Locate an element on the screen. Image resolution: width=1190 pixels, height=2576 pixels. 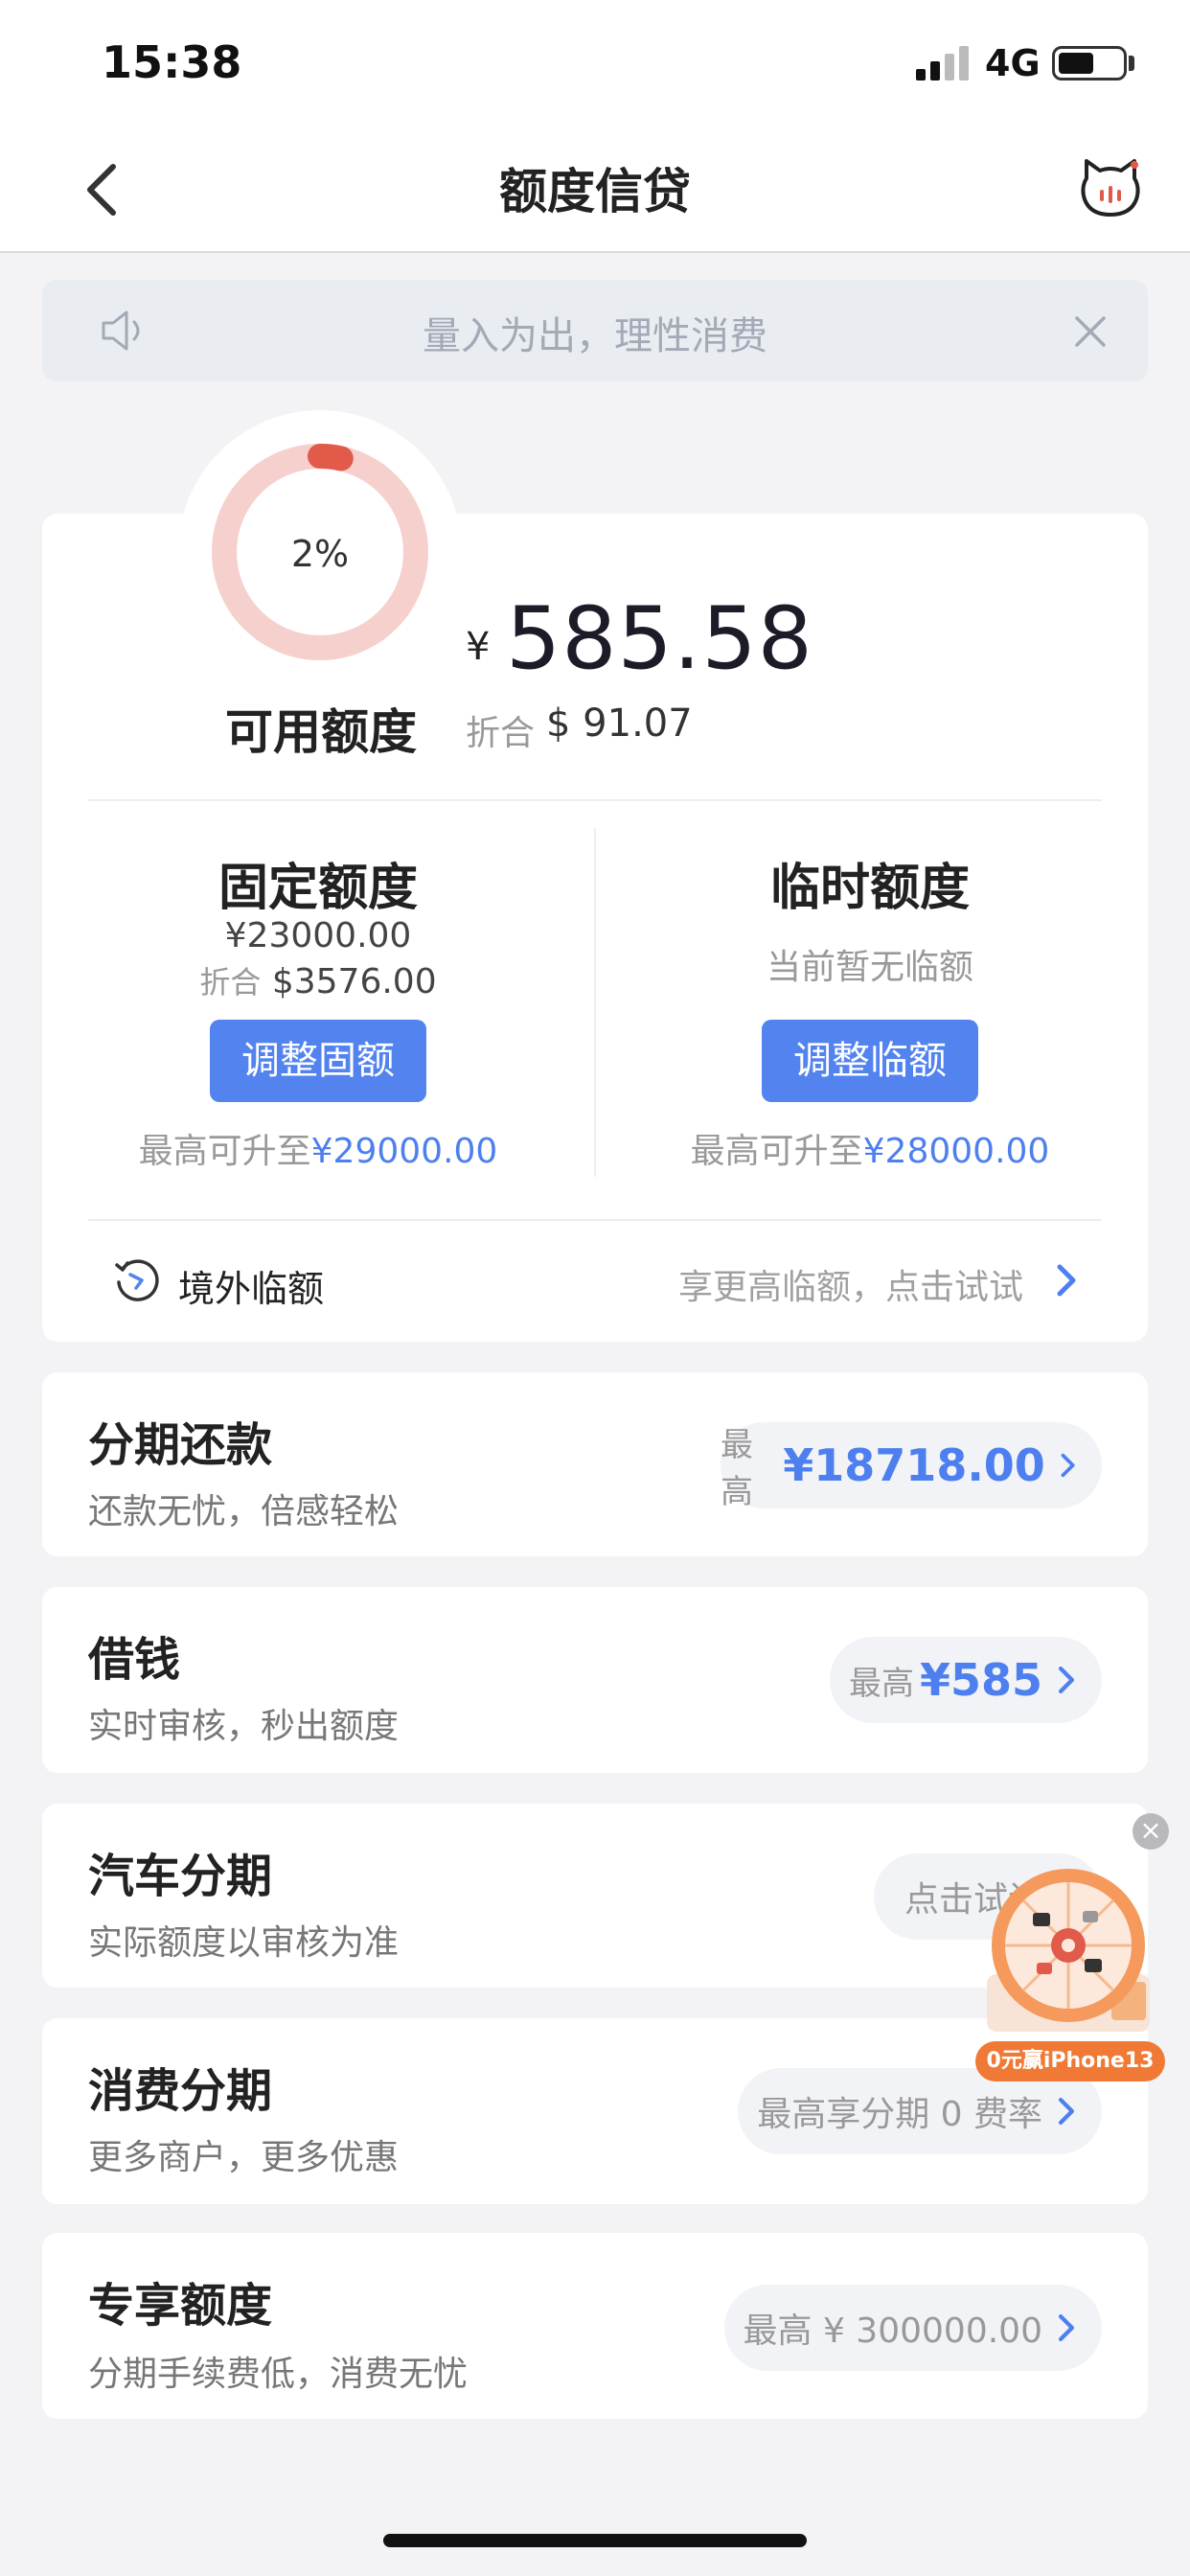
temporary-max-prefix: 最高可升至 is located at coordinates (777, 1151).